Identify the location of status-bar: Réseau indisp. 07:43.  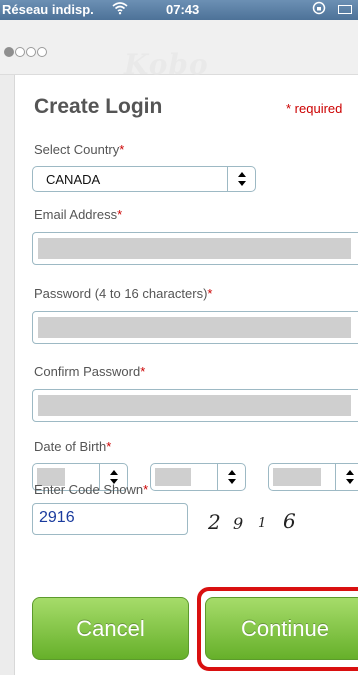
(179, 10).